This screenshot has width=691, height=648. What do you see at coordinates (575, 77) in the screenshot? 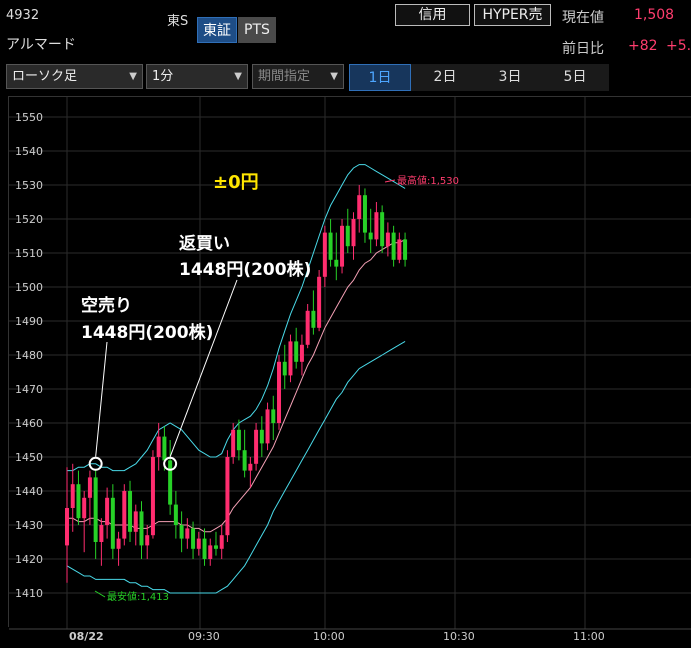
I see `range-tab-5d: 5日` at bounding box center [575, 77].